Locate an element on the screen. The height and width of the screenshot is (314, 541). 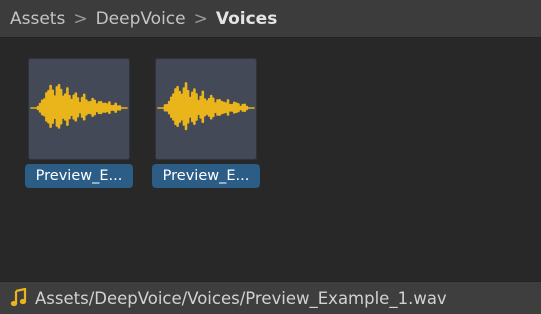
breadcrumb-item-deepvoice: DeepVoice is located at coordinates (141, 19).